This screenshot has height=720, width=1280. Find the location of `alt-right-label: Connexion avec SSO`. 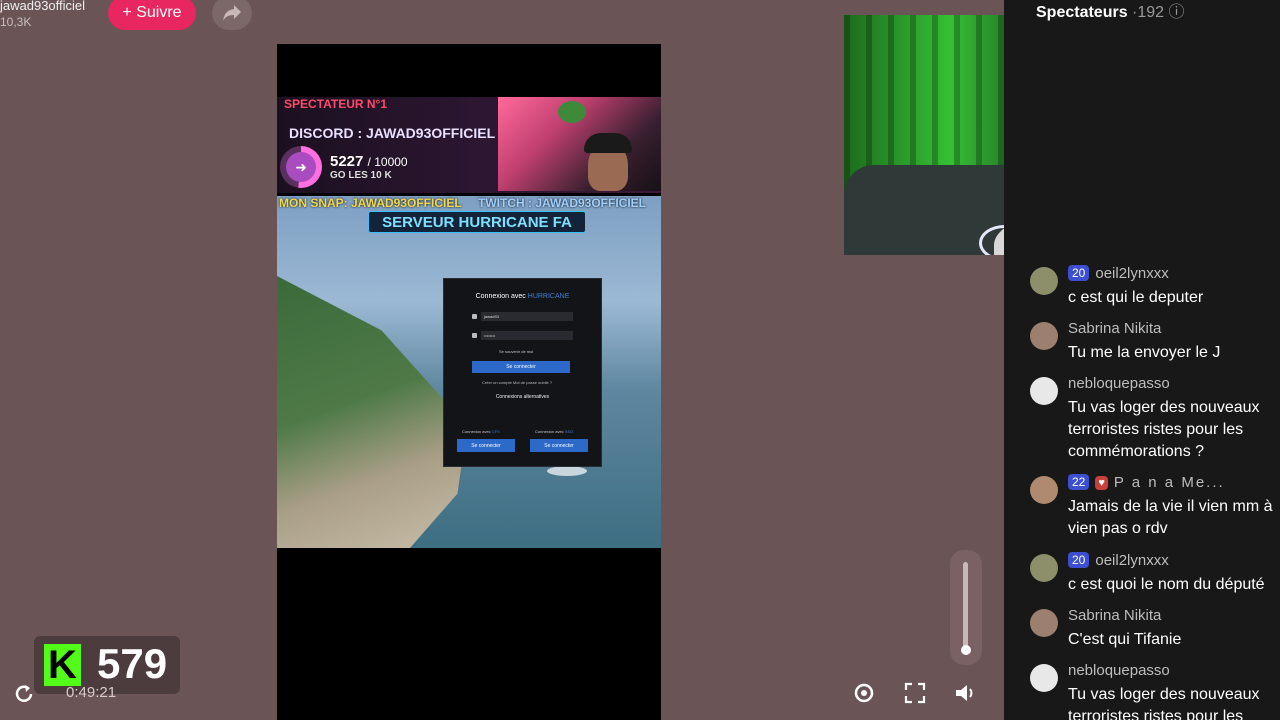

alt-right-label: Connexion avec SSO is located at coordinates (554, 431).